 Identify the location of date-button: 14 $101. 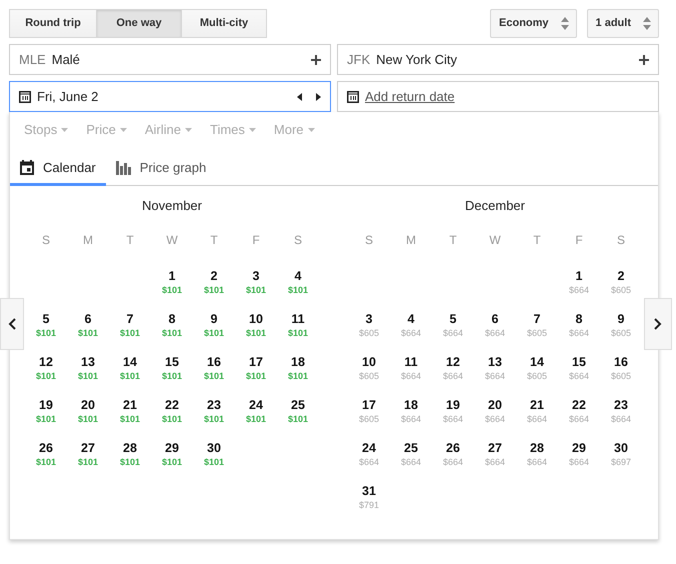
(130, 370).